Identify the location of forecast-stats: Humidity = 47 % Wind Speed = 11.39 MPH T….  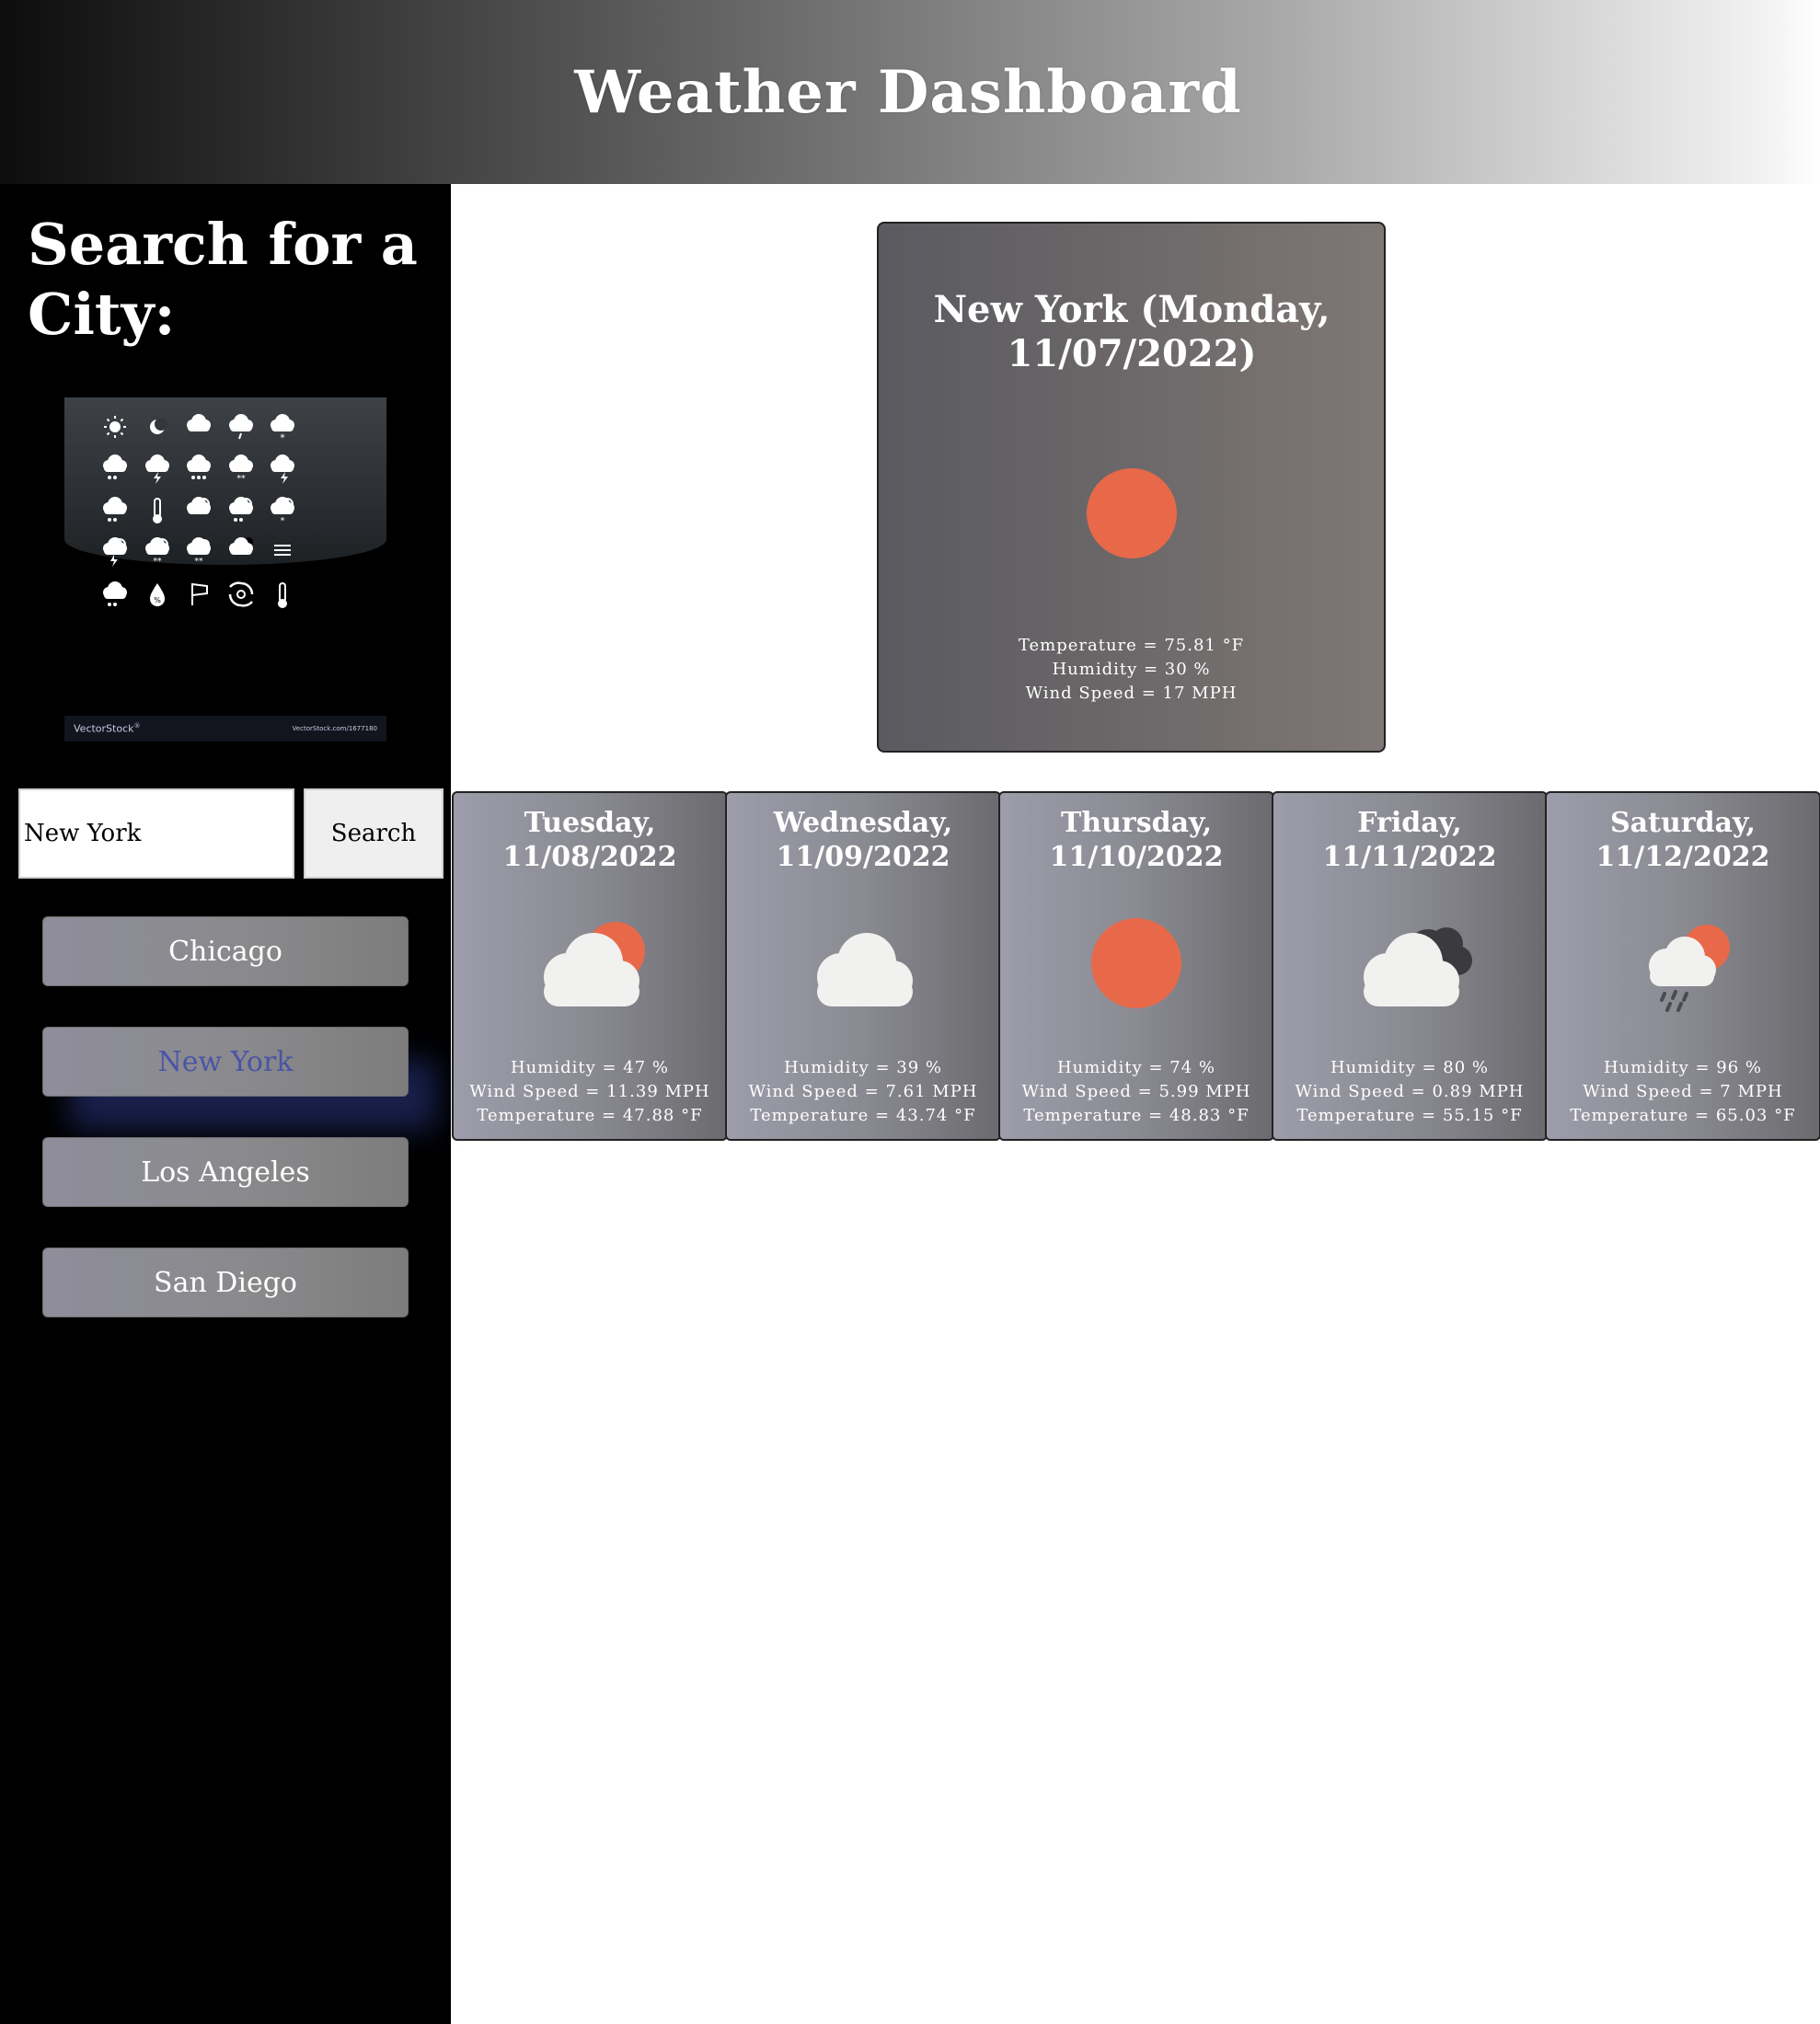
(590, 1092).